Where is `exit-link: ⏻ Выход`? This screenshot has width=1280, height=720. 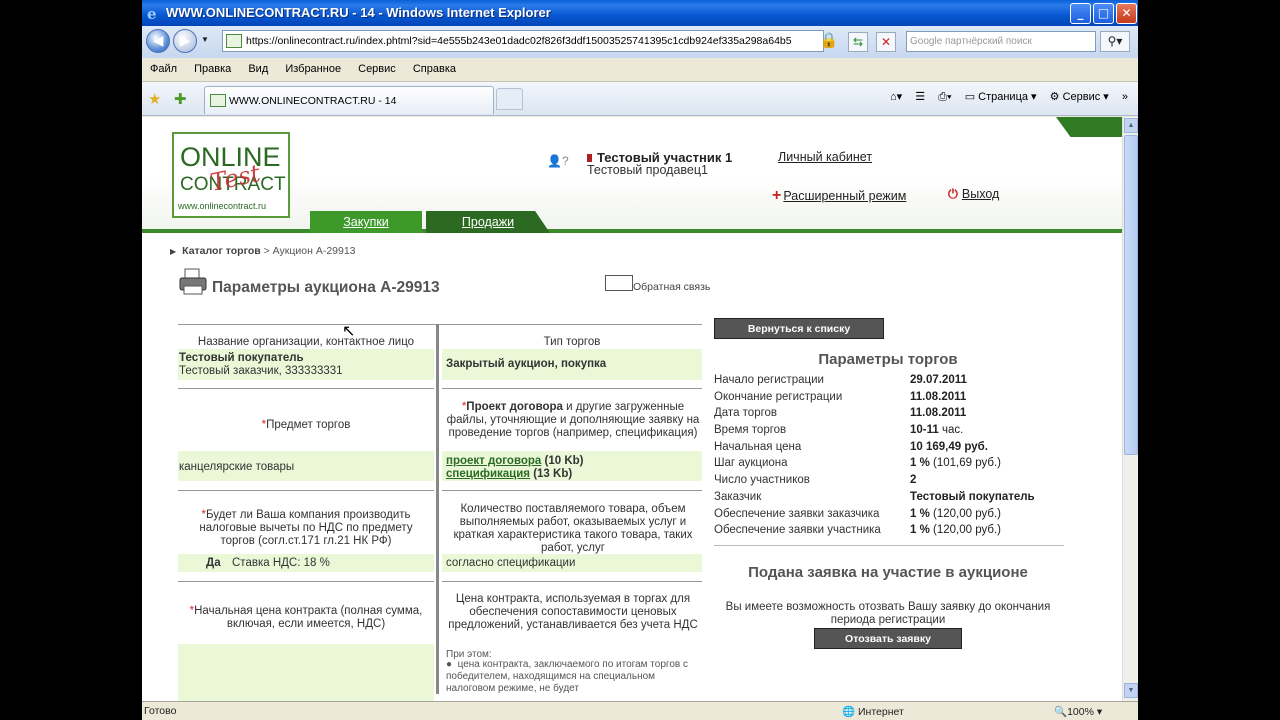 exit-link: ⏻ Выход is located at coordinates (973, 194).